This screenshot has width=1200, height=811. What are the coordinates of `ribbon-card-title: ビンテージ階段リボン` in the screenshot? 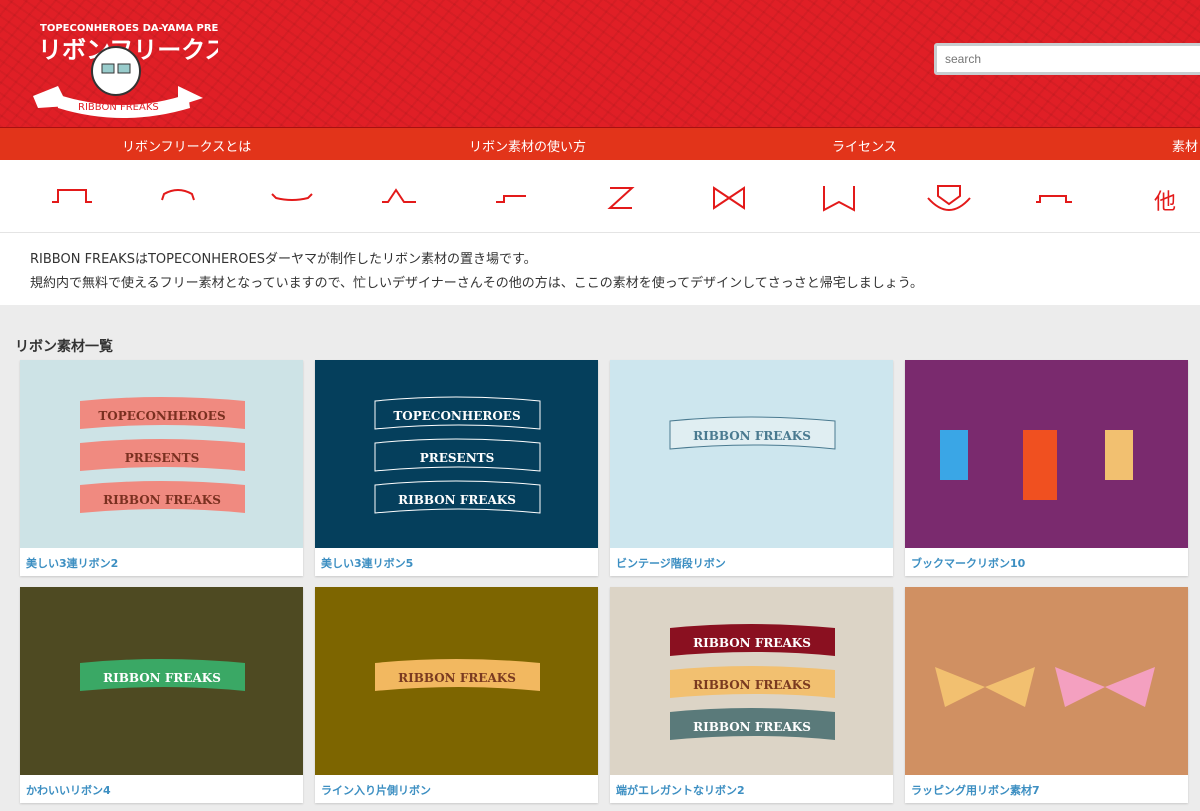 It's located at (751, 563).